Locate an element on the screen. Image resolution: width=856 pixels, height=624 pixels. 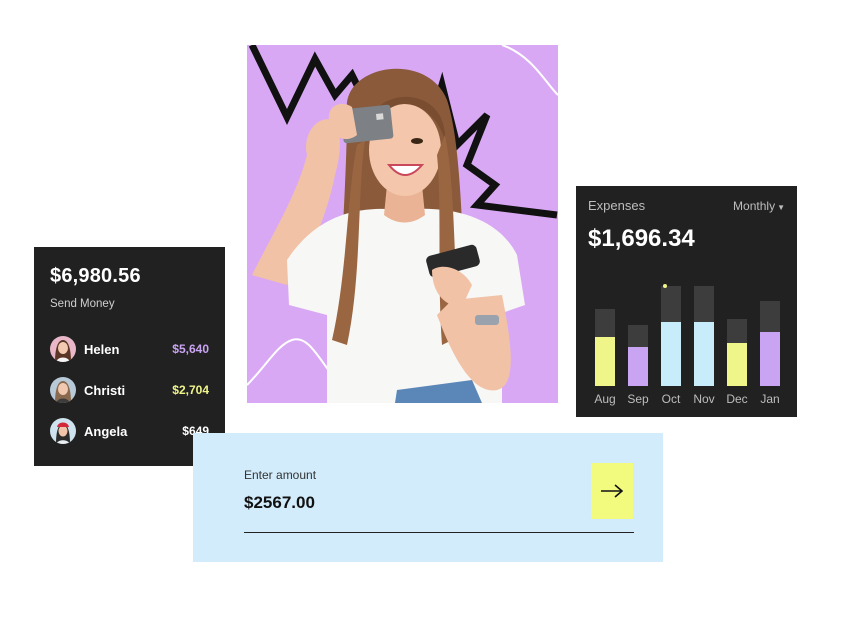
contact-amount: $5,640 is located at coordinates (190, 349).